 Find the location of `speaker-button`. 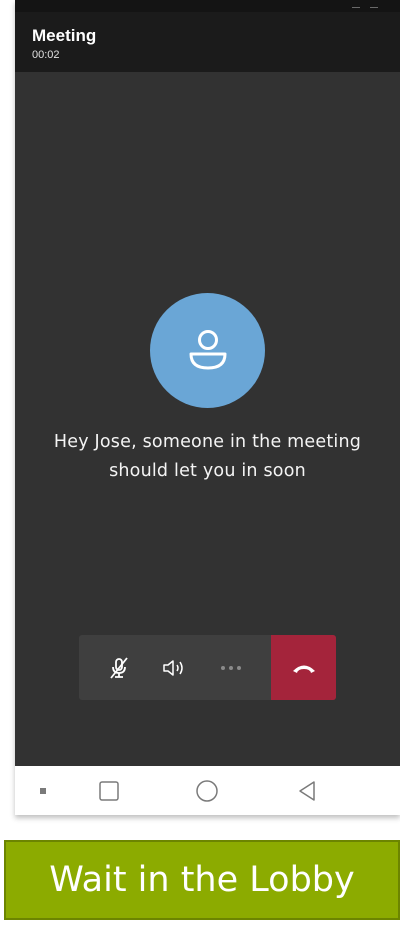

speaker-button is located at coordinates (175, 667).